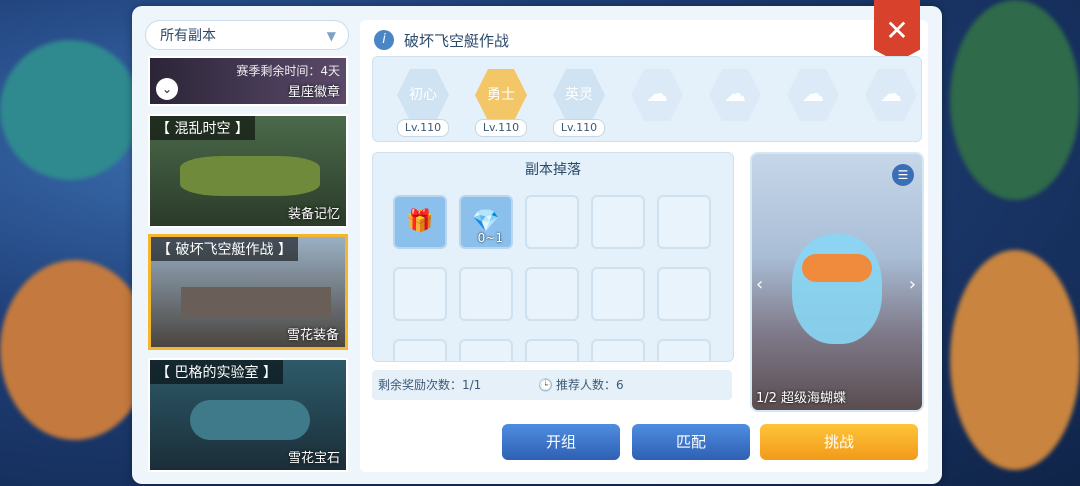 The width and height of the screenshot is (1080, 486). I want to click on dungeon-title: 【 破坏飞空艇作战 】, so click(224, 249).